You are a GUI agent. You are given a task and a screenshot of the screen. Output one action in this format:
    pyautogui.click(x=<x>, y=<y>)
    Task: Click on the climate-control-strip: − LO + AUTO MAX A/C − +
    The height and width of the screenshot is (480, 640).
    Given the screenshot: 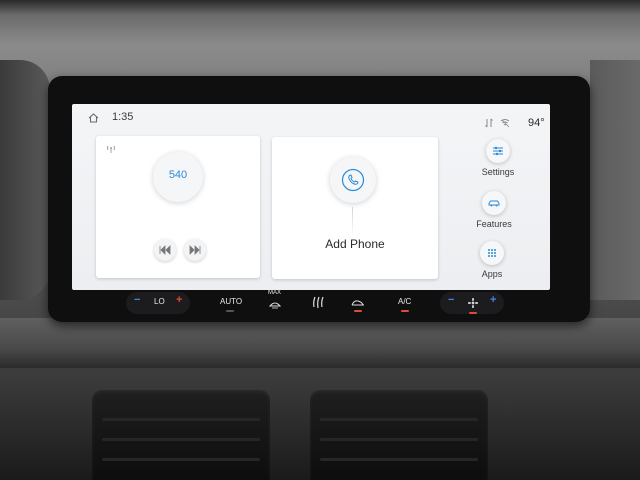 What is the action you would take?
    pyautogui.click(x=318, y=305)
    